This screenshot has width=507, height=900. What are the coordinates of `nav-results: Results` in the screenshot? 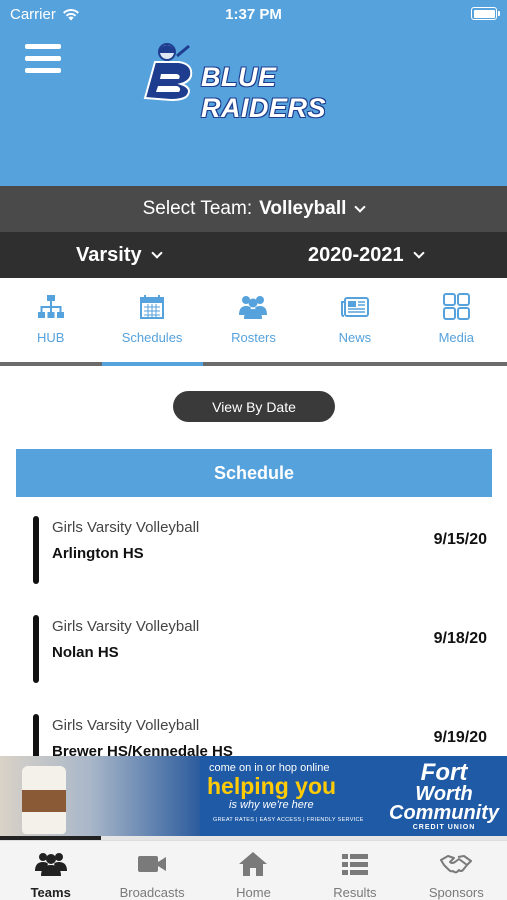 It's located at (354, 870).